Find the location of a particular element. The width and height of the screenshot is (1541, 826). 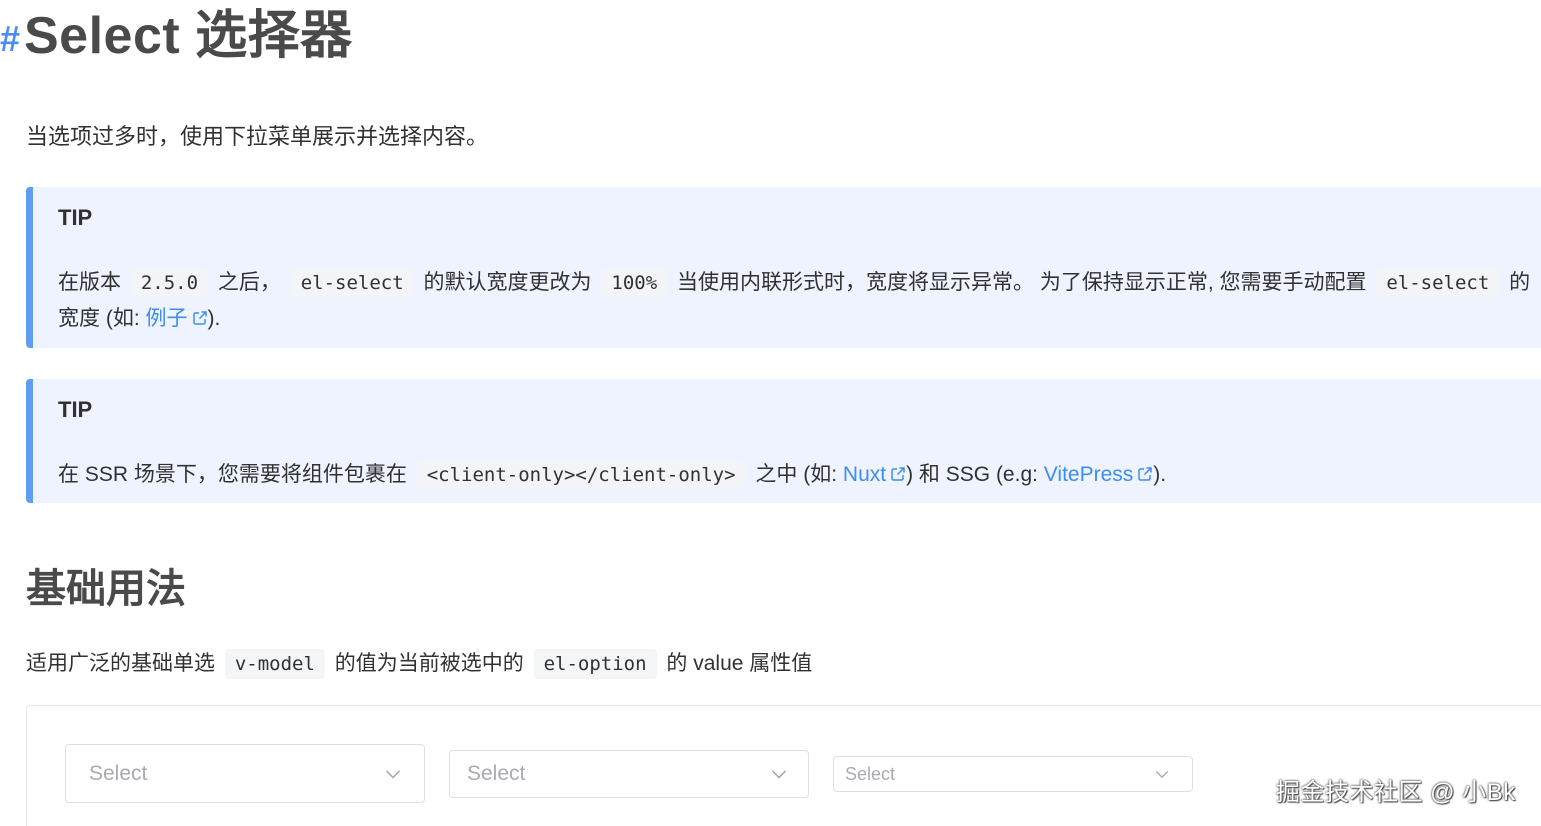

nuxt-link: Nuxt is located at coordinates (874, 474).